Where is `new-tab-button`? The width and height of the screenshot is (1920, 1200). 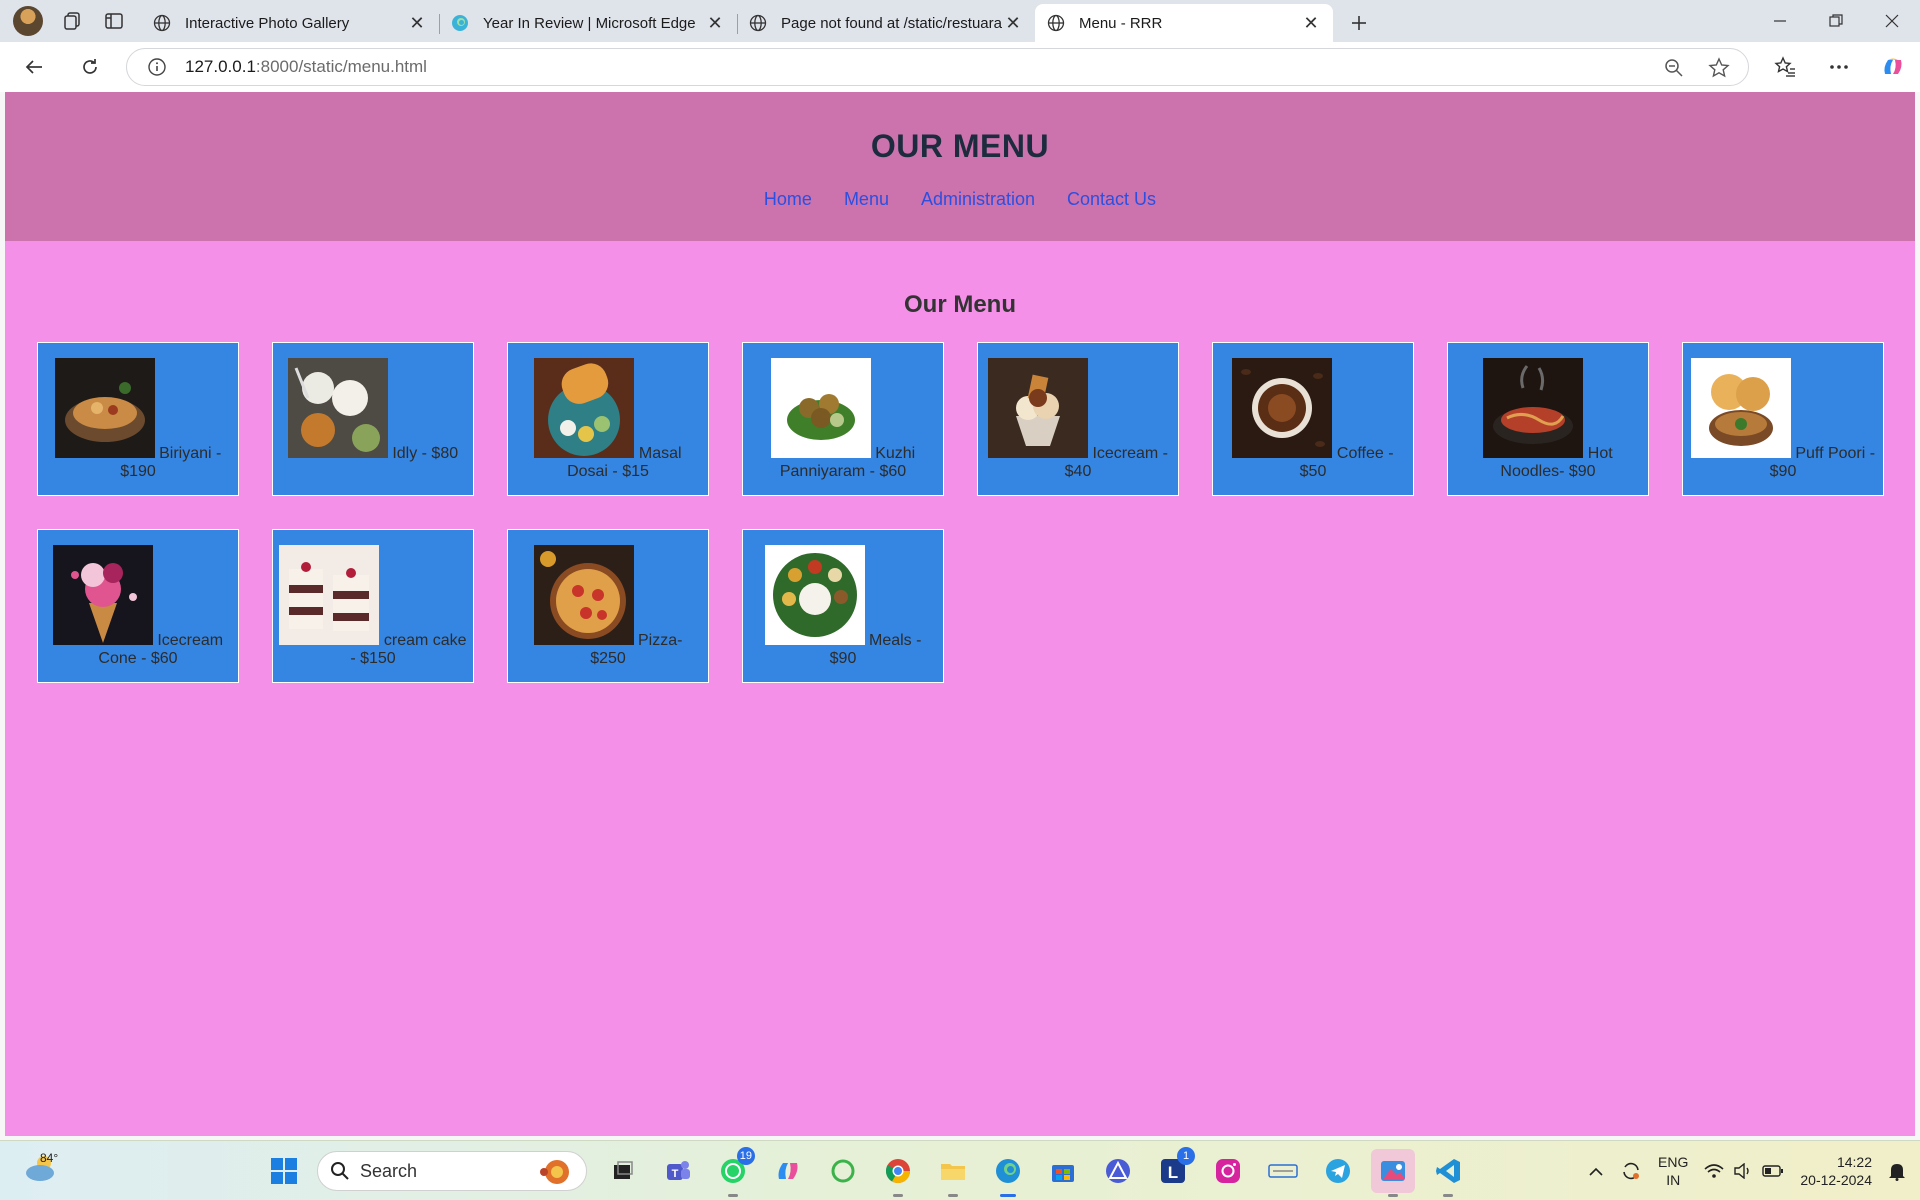
new-tab-button is located at coordinates (1359, 23).